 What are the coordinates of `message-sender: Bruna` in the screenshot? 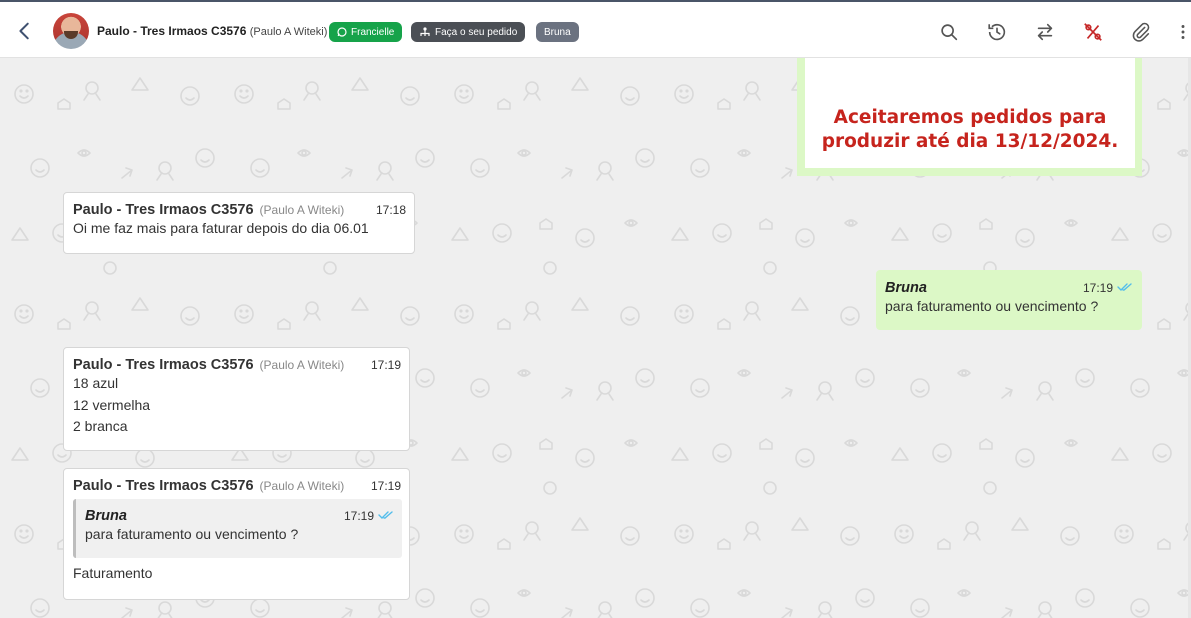 It's located at (906, 288).